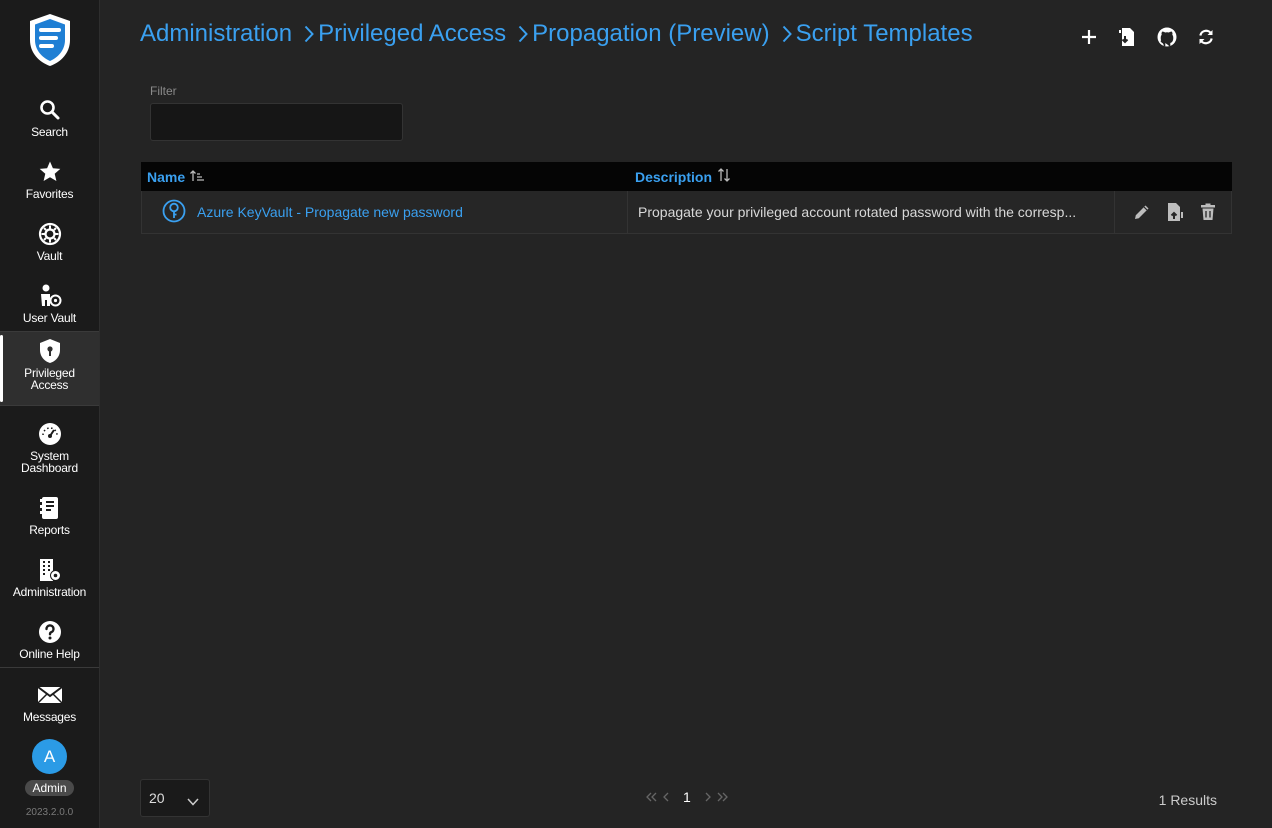 Image resolution: width=1272 pixels, height=828 pixels. I want to click on vault-icon, so click(50, 234).